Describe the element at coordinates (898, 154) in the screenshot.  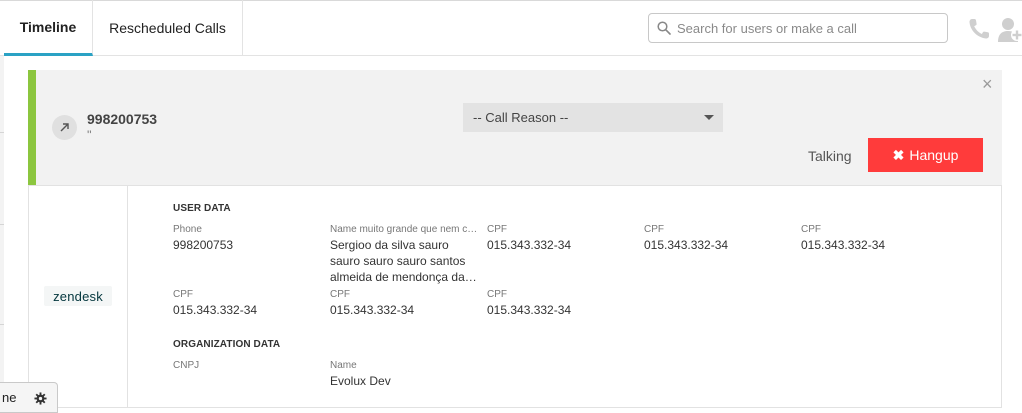
I see `close-icon: ✖` at that location.